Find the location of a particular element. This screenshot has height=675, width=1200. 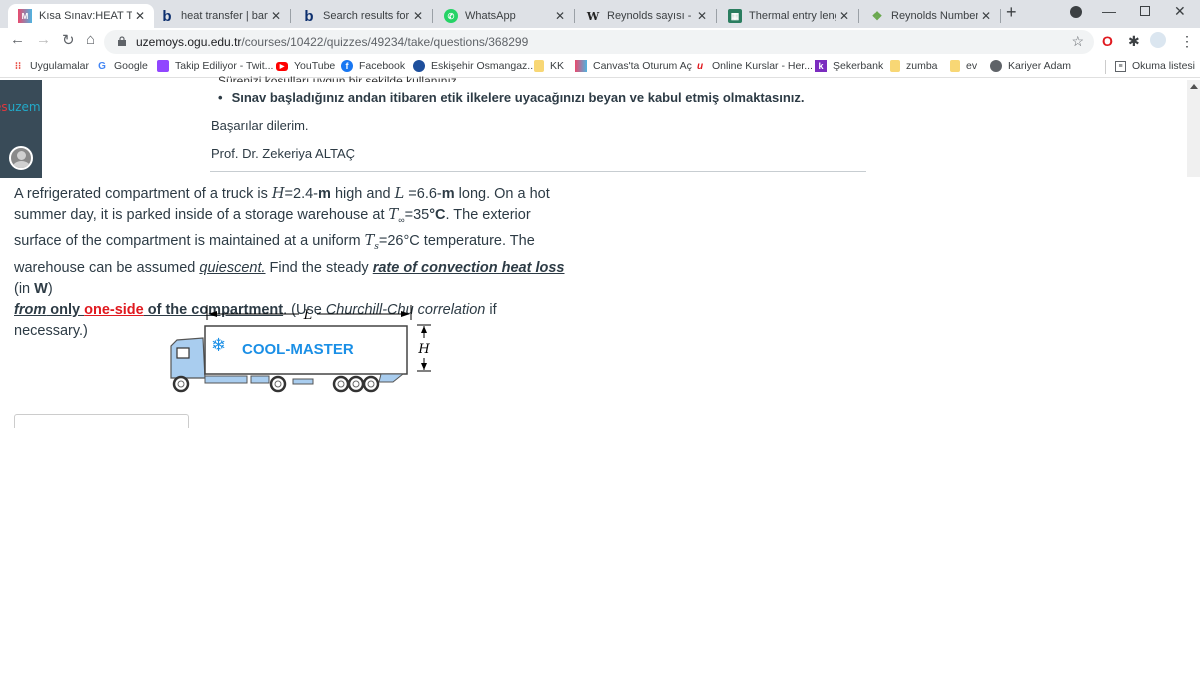

scrollbar is located at coordinates (1193, 128).